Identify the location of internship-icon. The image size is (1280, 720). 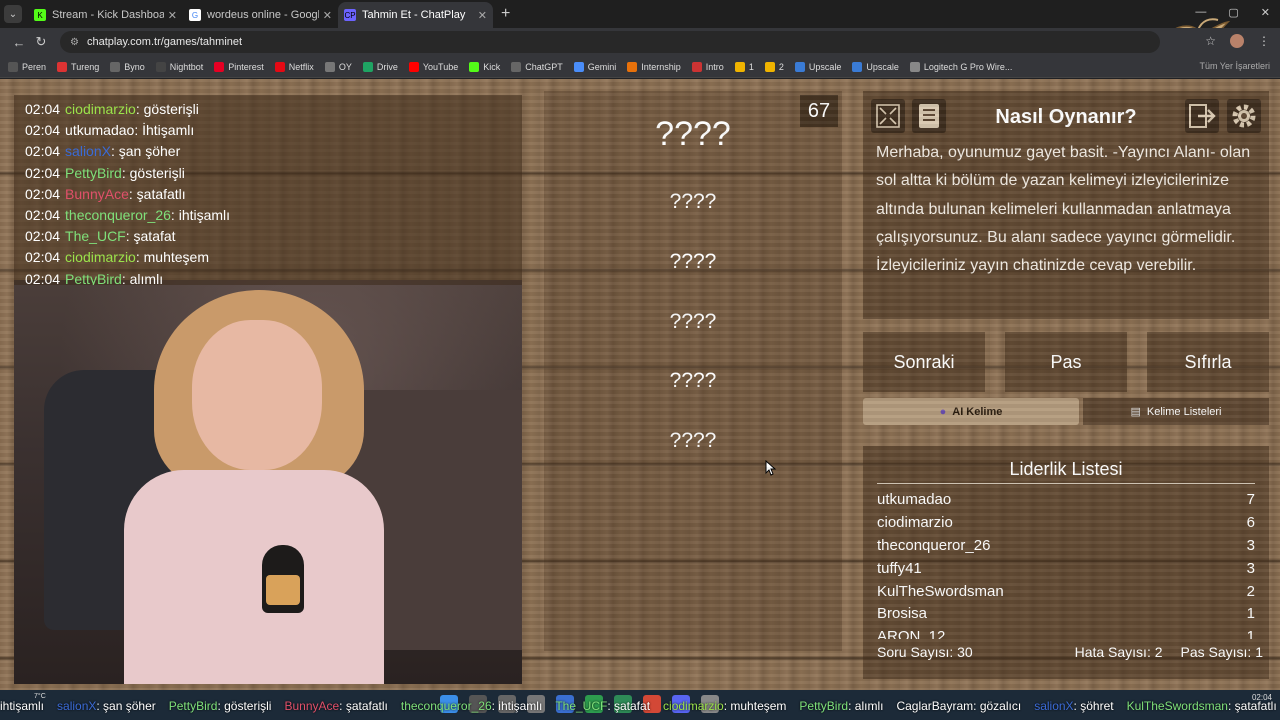
(632, 66).